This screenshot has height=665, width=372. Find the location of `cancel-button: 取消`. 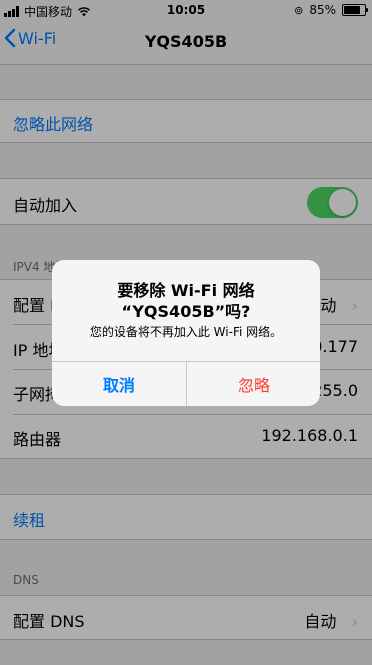

cancel-button: 取消 is located at coordinates (119, 384).